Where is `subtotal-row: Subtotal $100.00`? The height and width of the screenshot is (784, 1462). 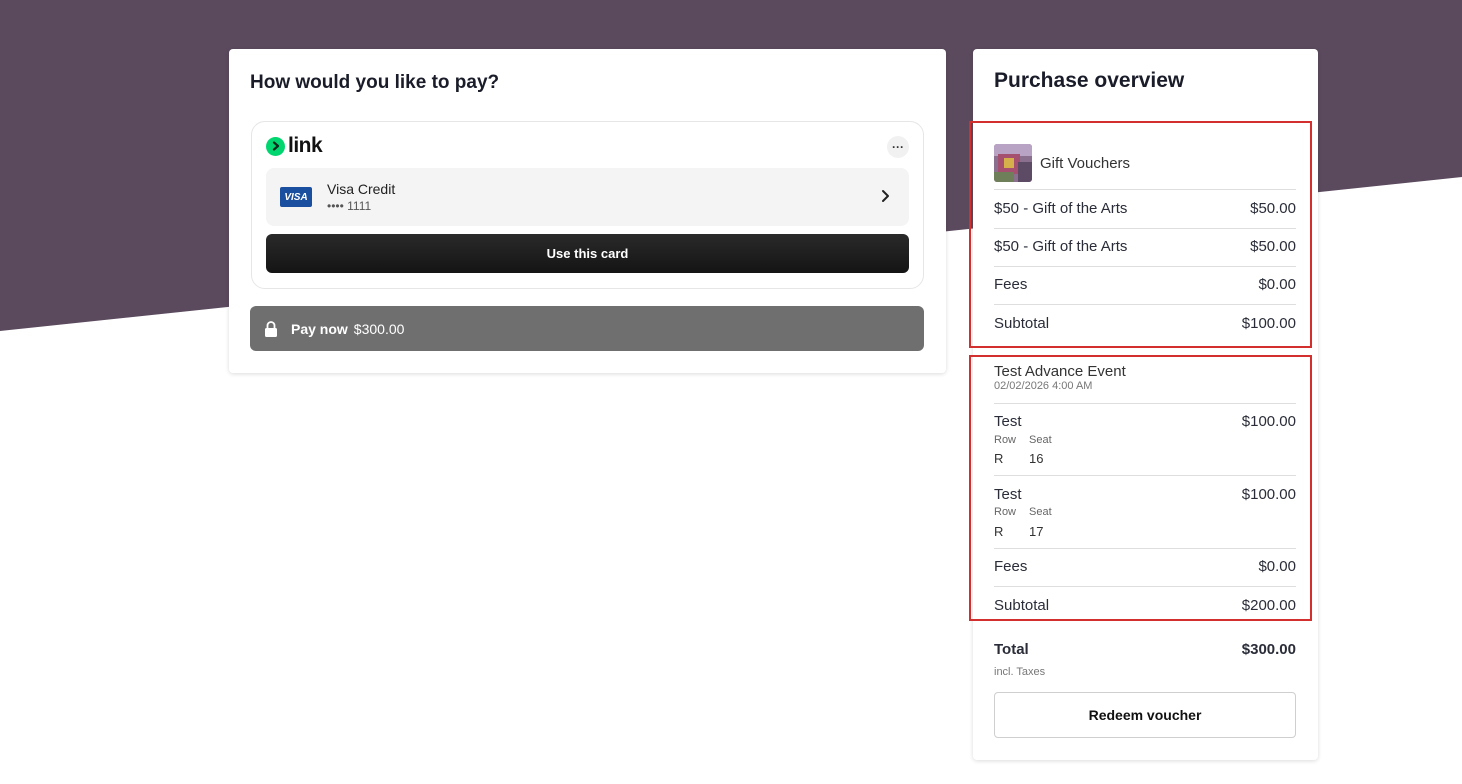
subtotal-row: Subtotal $100.00 is located at coordinates (1145, 323).